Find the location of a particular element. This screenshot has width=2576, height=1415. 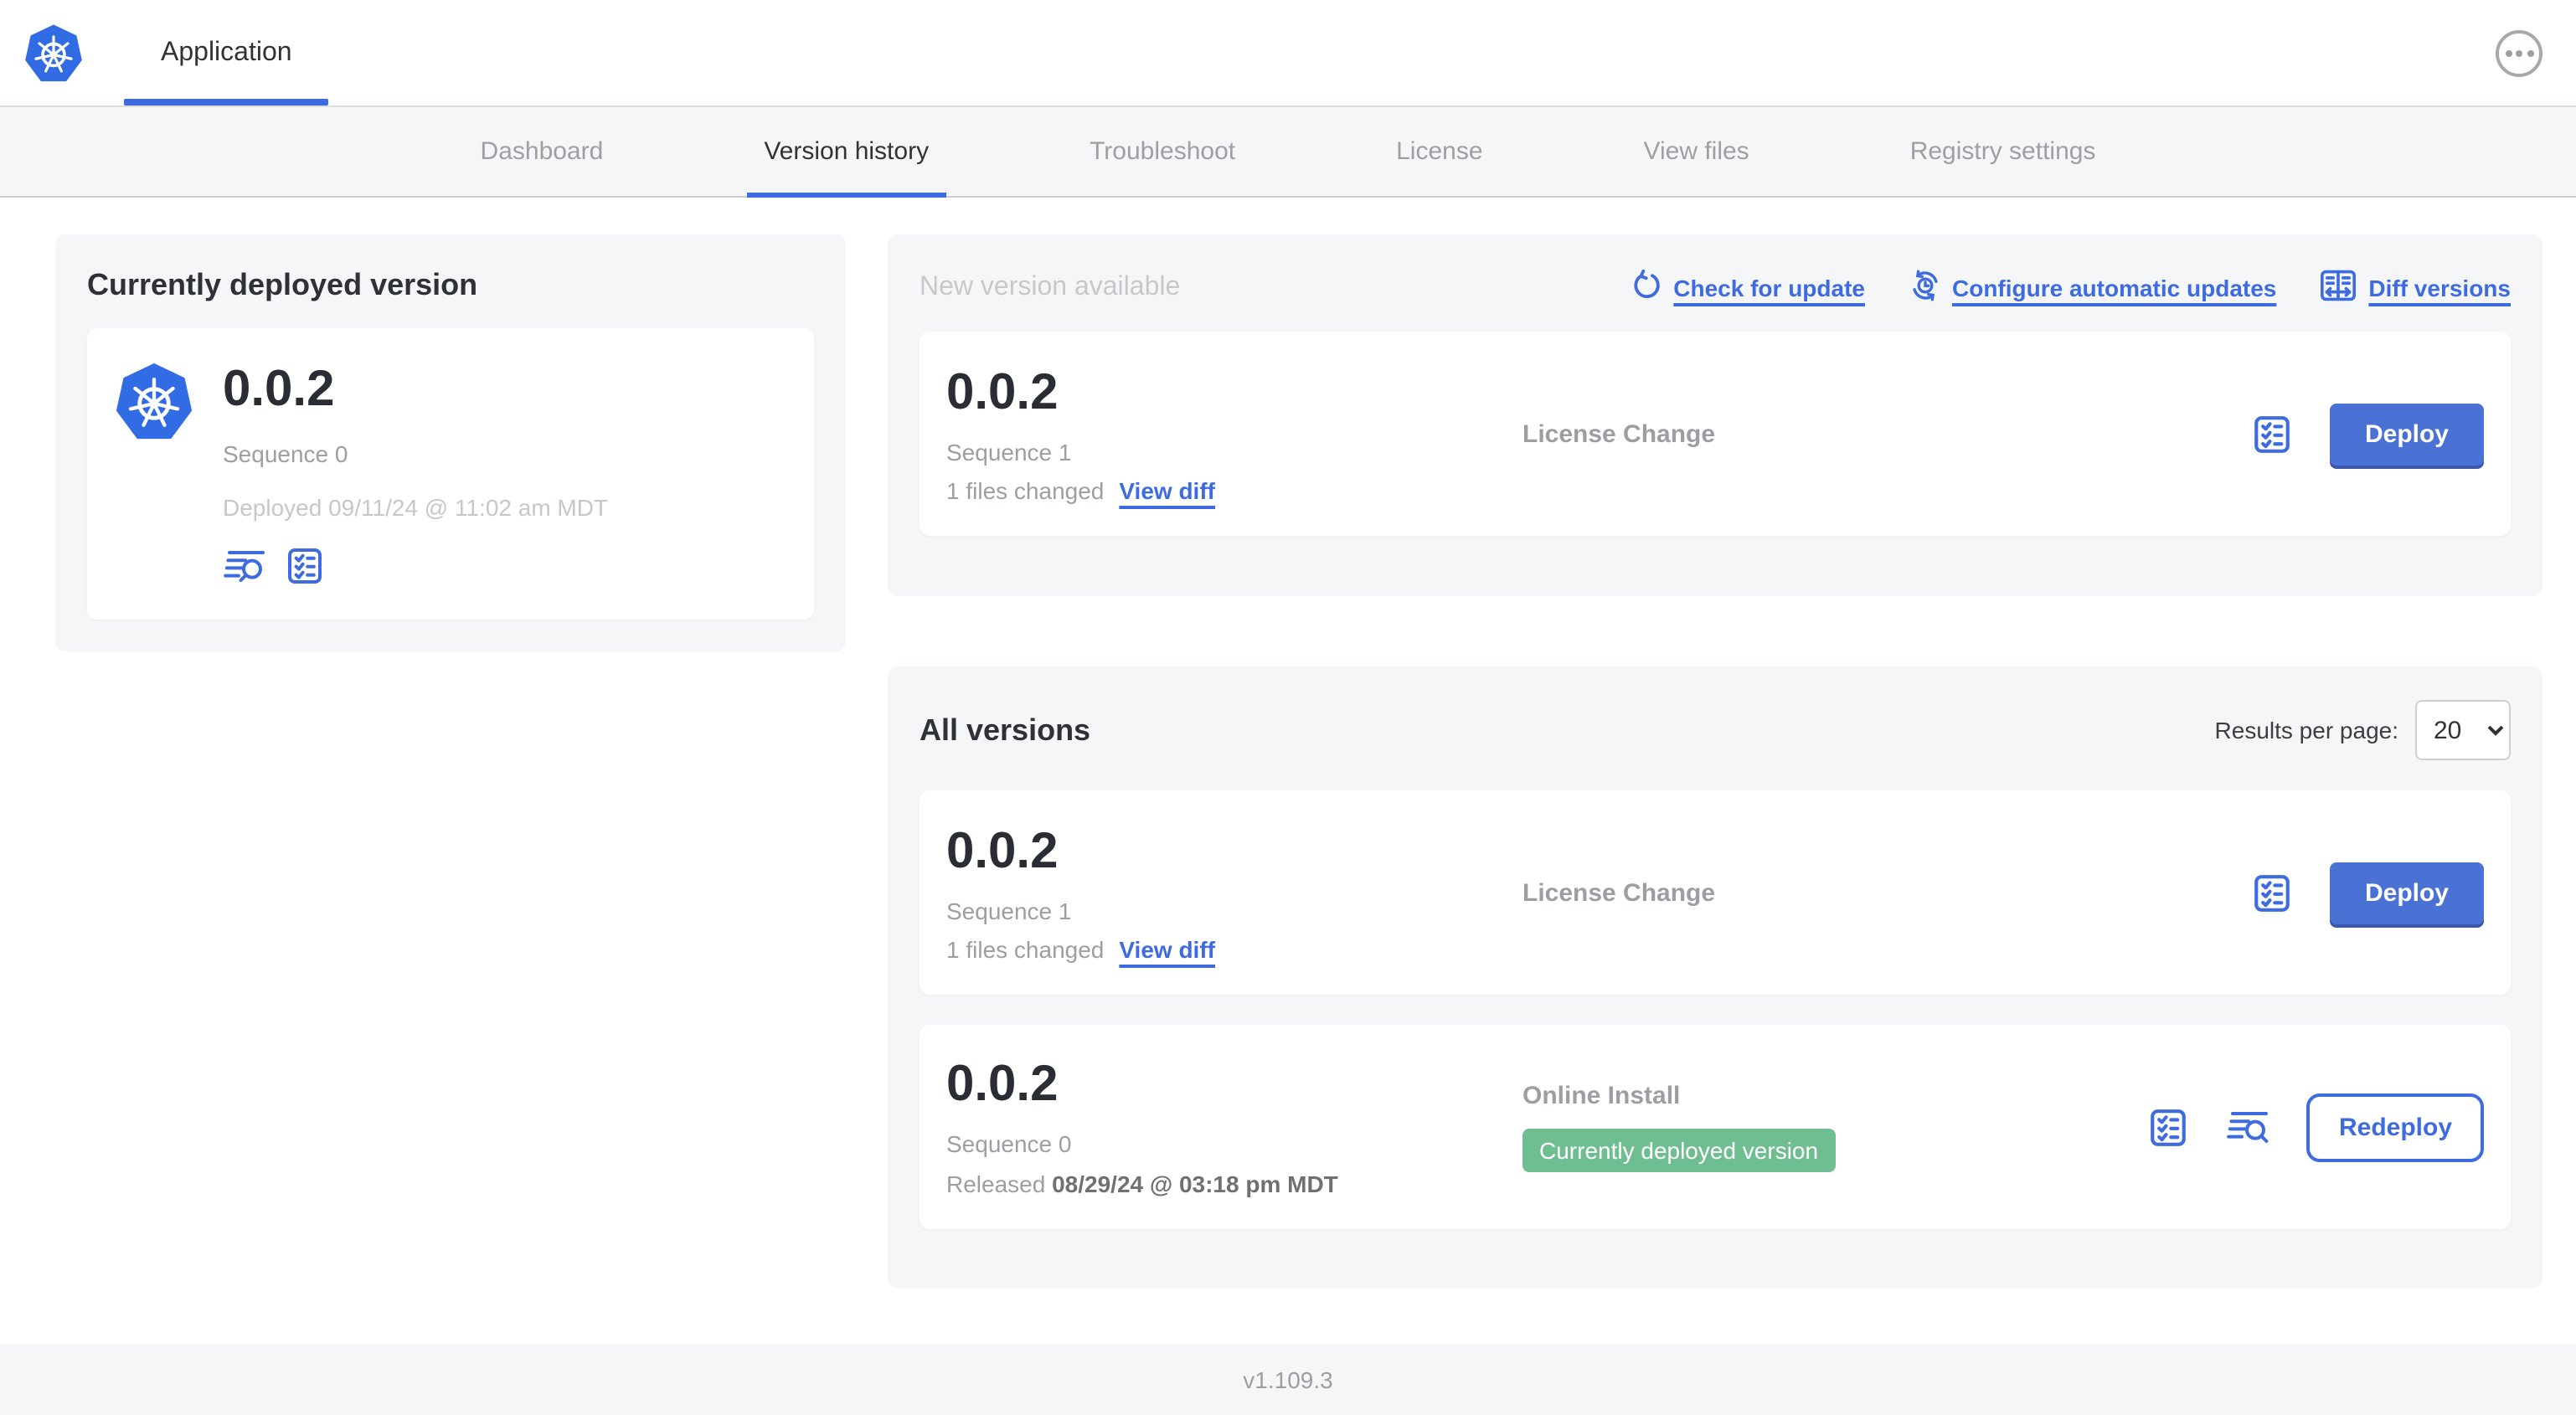

released-timestamp: Released 08/29/24 @ 03:18 pm MDT is located at coordinates (1234, 1184).